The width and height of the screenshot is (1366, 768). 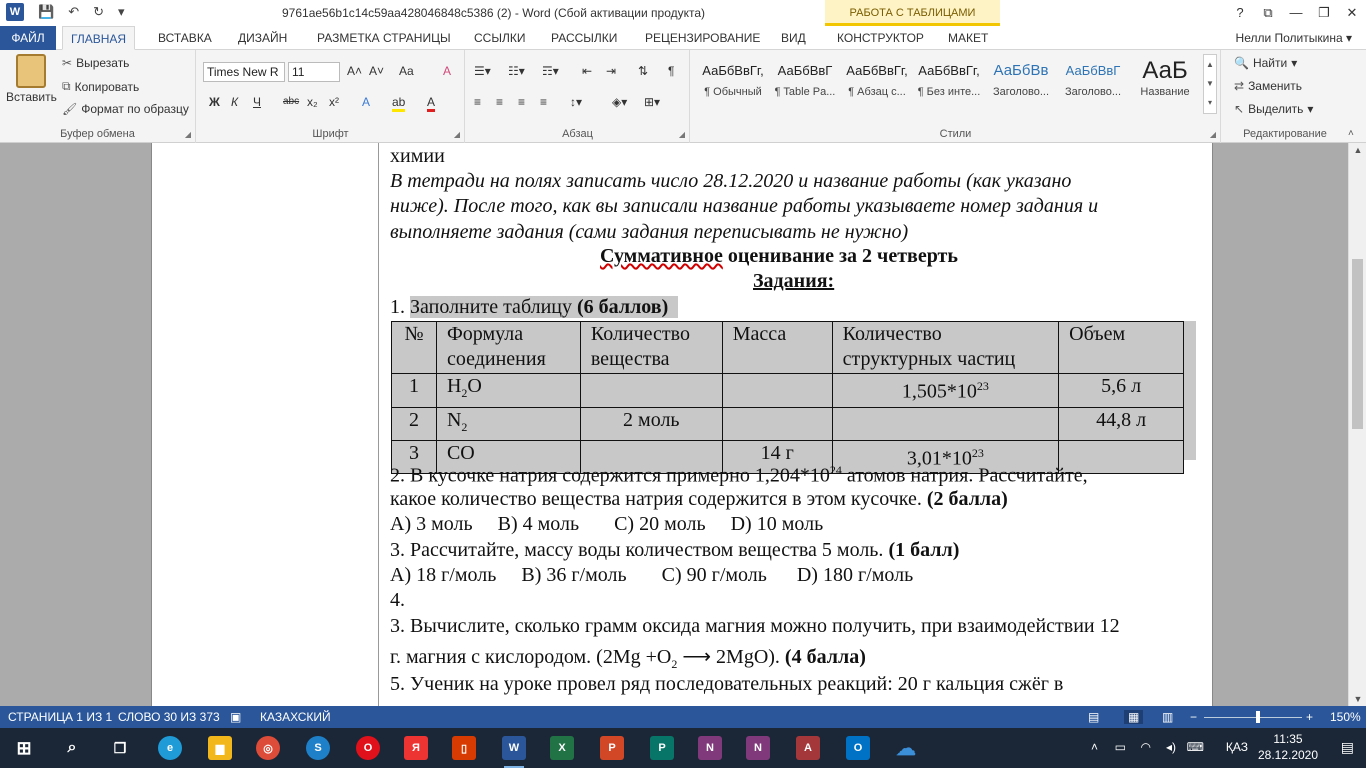 What do you see at coordinates (73, 12) in the screenshot?
I see `undo-icon: ↶` at bounding box center [73, 12].